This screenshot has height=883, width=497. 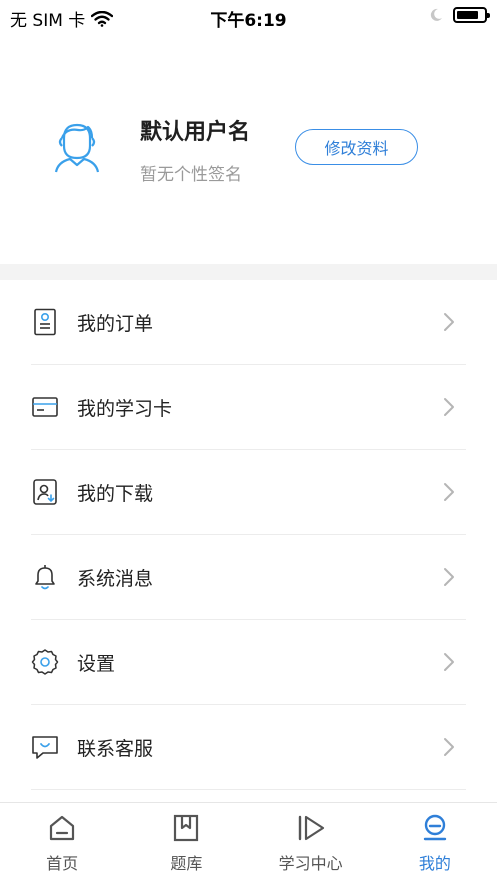 I want to click on tab-home: 首页, so click(x=62, y=843).